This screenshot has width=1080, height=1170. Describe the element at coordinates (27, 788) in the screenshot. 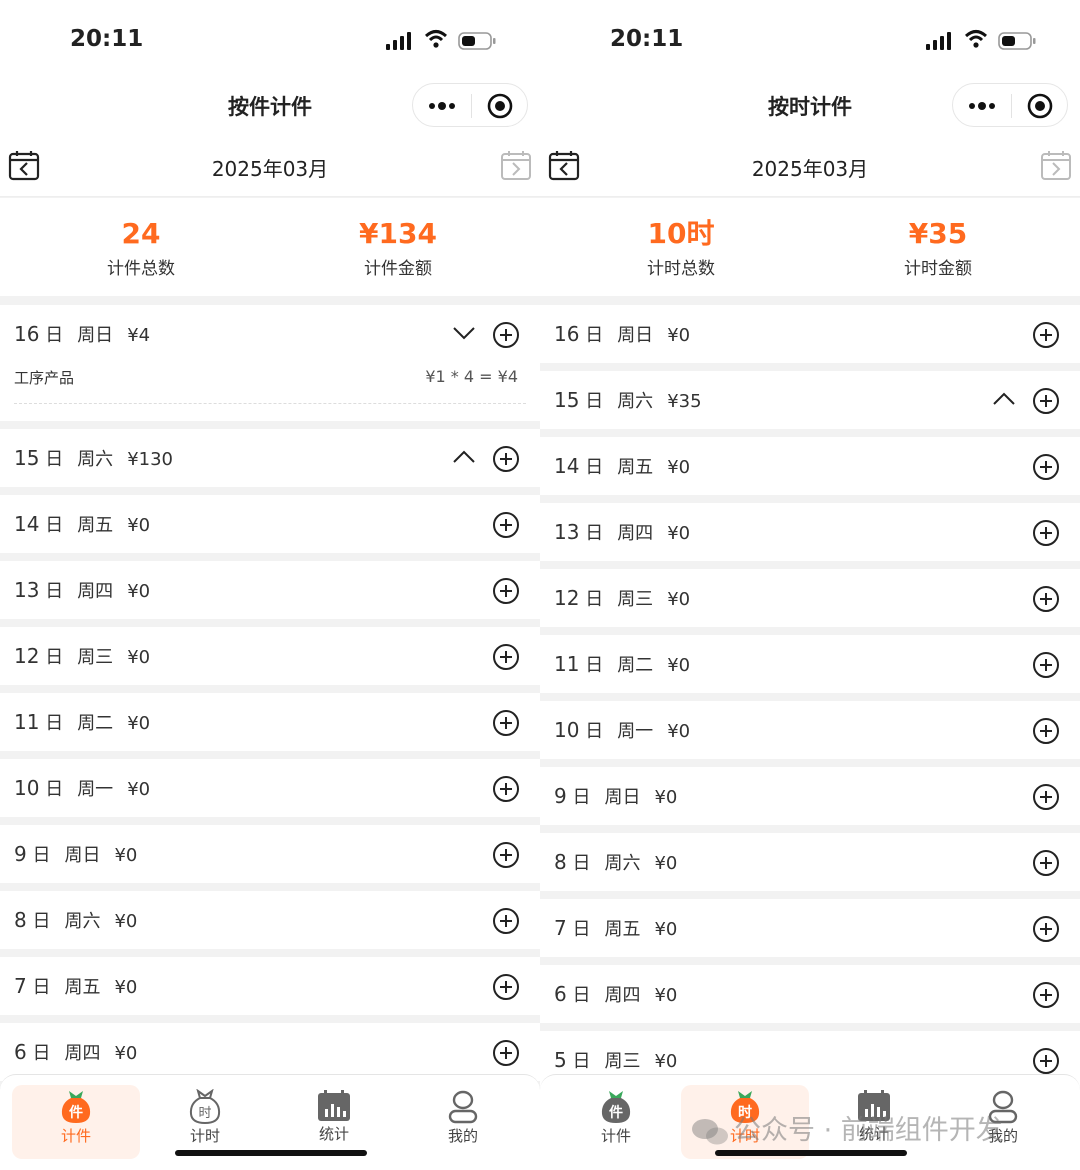

I see `day-number: 10` at that location.